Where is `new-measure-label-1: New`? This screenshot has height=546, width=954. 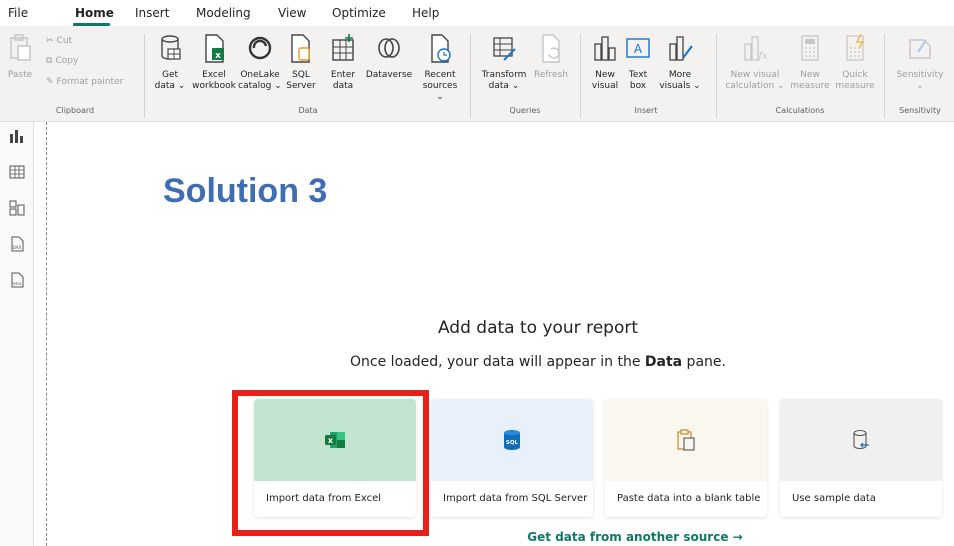
new-measure-label-1: New is located at coordinates (810, 75).